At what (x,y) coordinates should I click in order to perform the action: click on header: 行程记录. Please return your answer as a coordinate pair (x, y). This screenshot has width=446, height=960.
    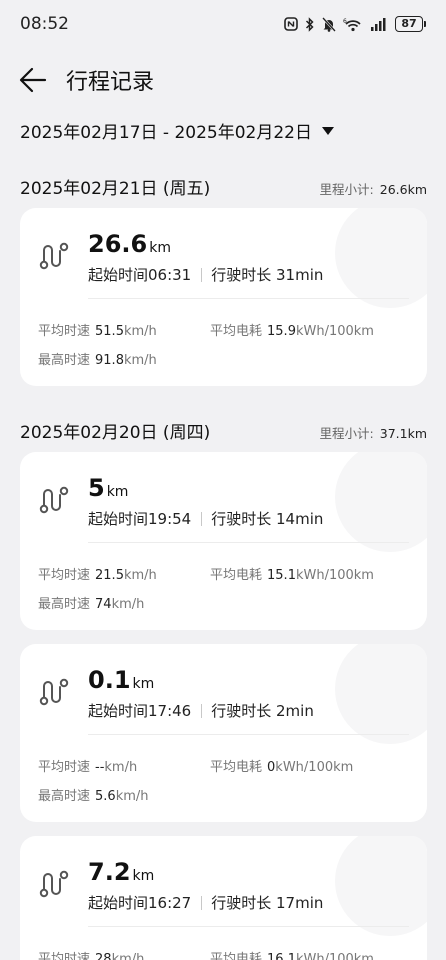
    Looking at the image, I should click on (223, 80).